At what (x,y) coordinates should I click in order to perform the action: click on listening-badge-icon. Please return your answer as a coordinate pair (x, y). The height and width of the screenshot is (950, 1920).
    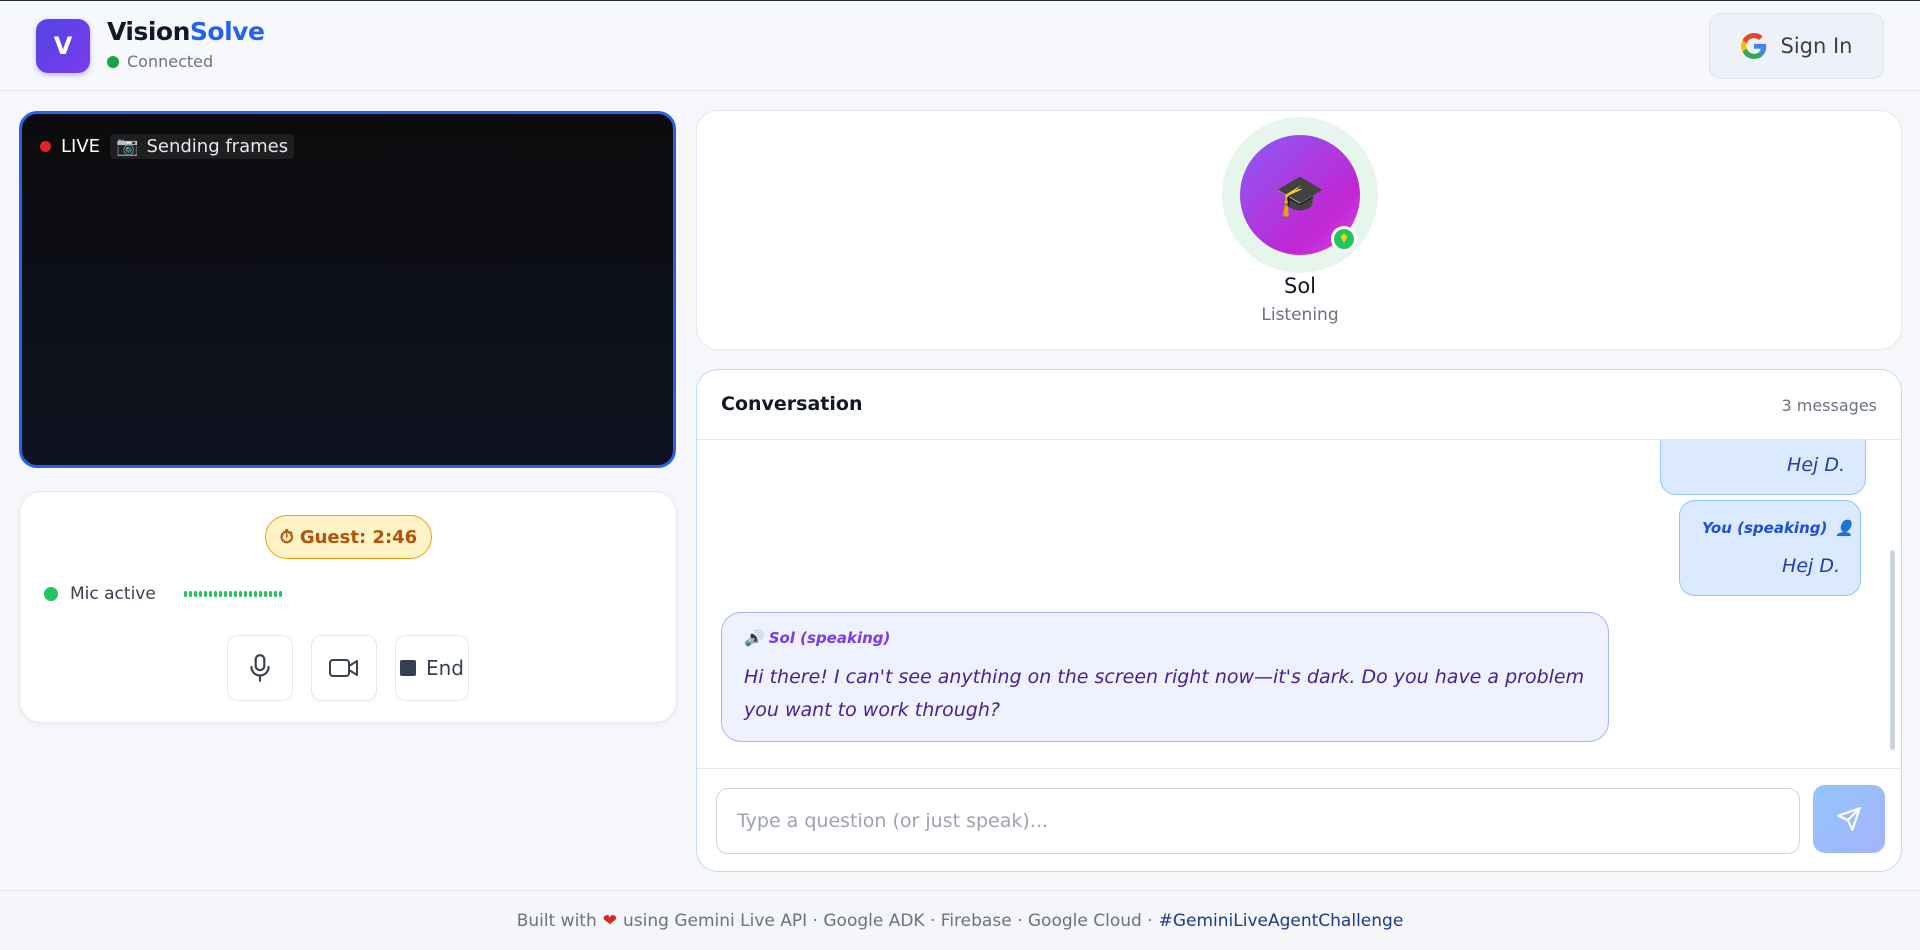
    Looking at the image, I should click on (1344, 239).